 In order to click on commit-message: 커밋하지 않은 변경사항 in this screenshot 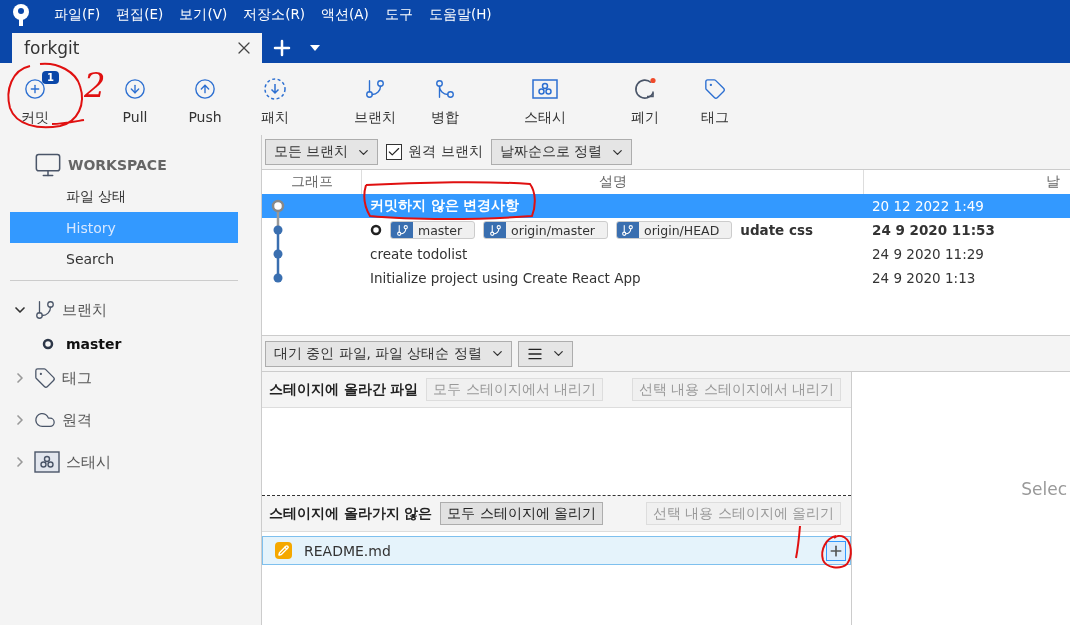, I will do `click(445, 206)`.